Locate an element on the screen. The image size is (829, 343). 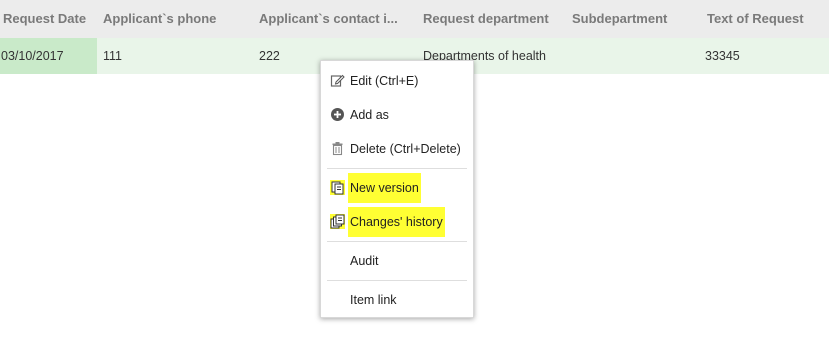
menu-item-label: New version is located at coordinates (384, 188).